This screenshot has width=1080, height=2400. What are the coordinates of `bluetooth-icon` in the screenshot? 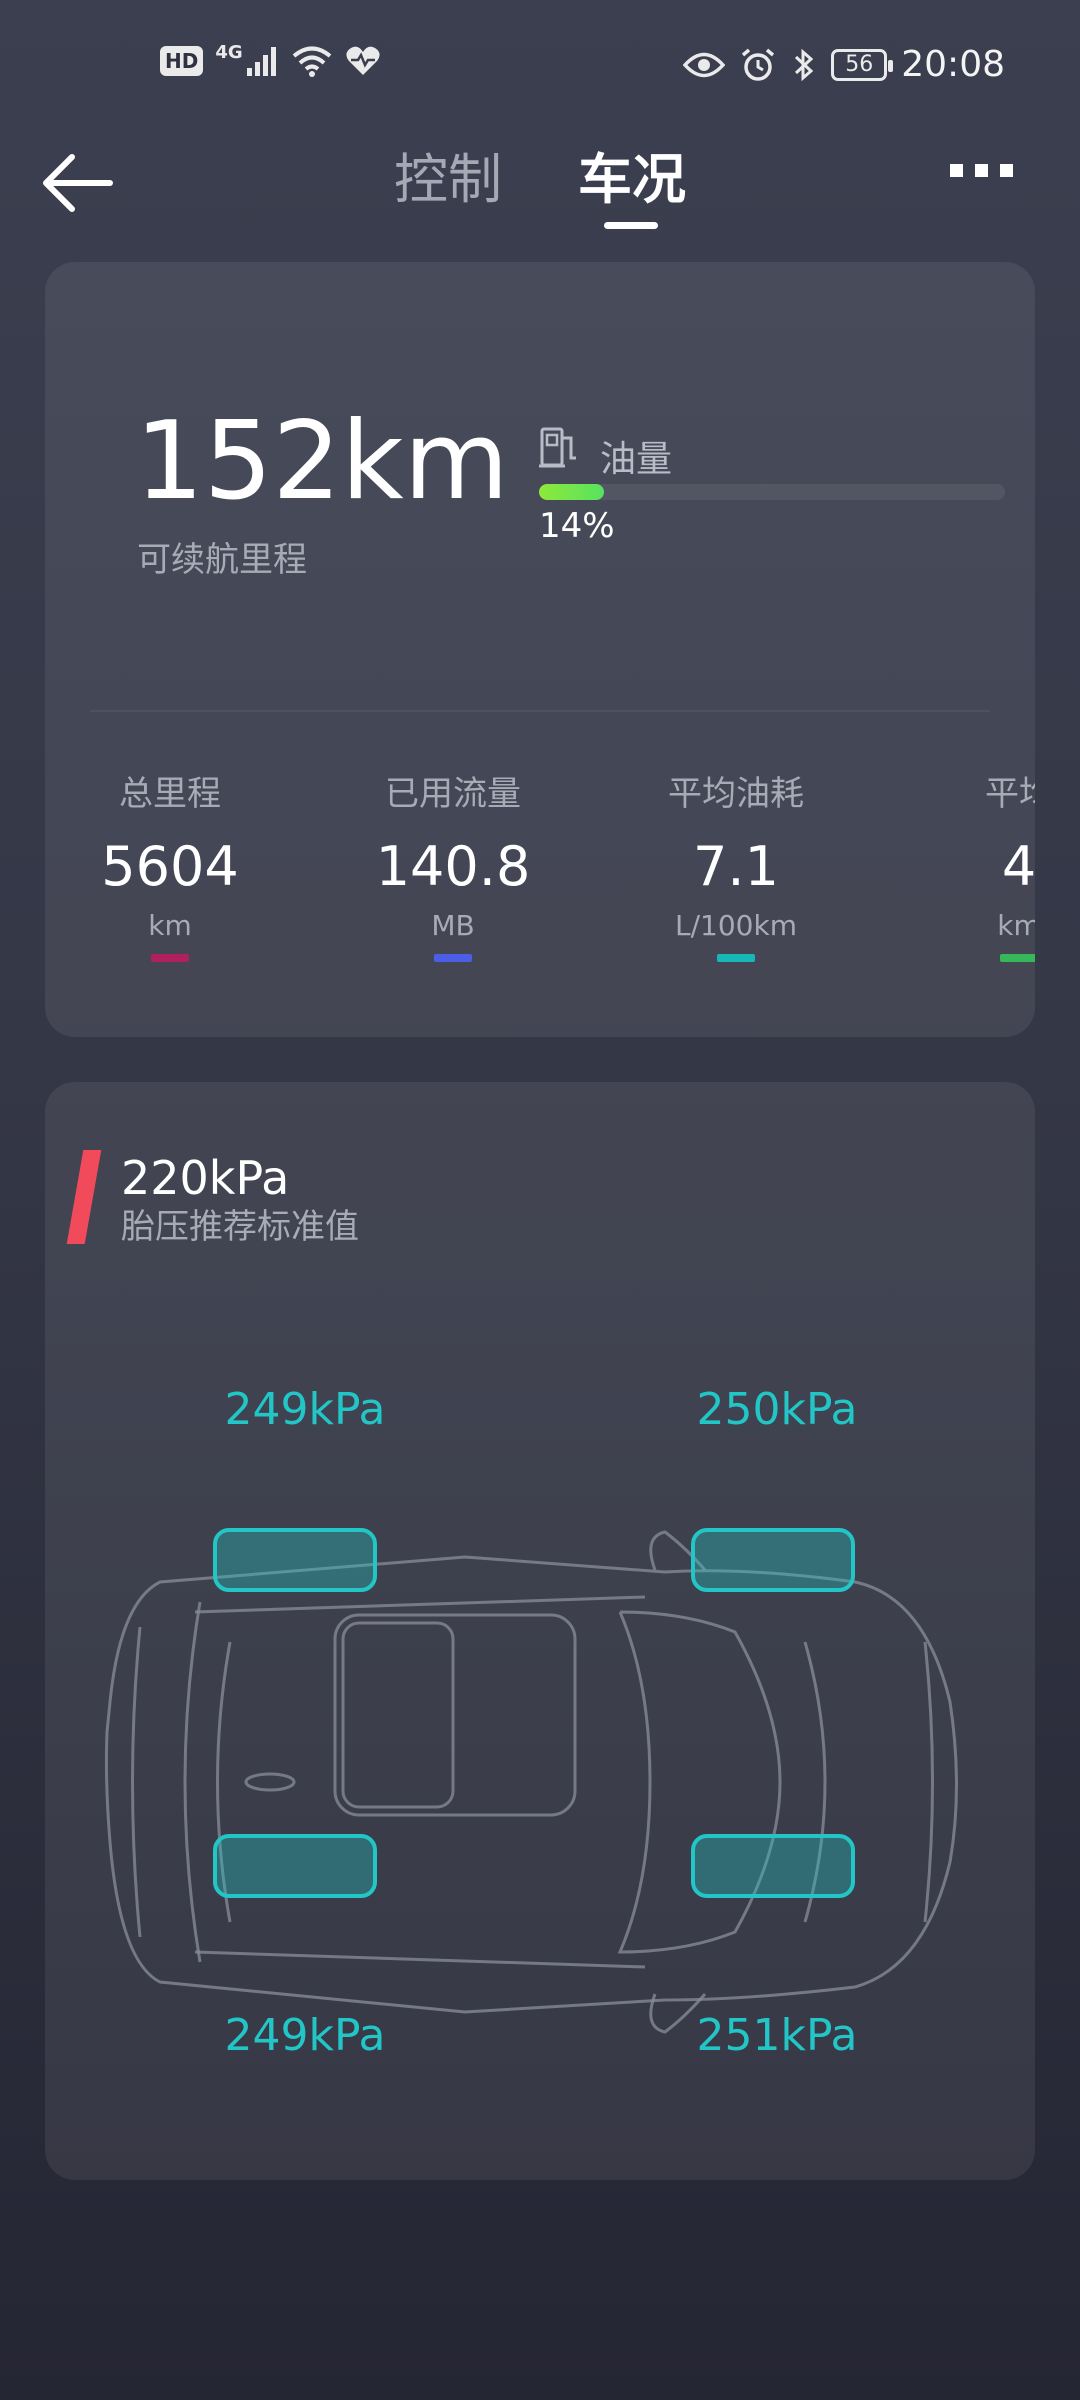 It's located at (804, 64).